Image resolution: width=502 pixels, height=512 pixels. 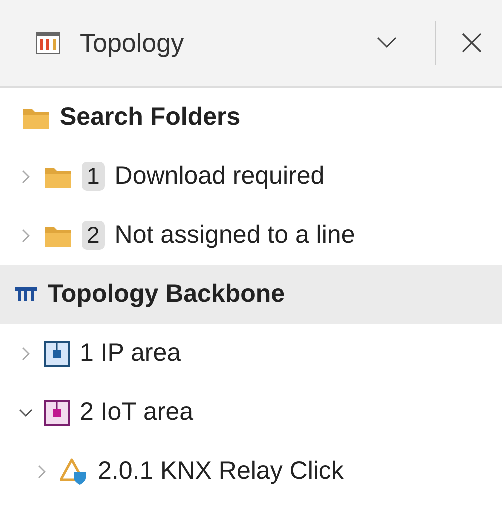 What do you see at coordinates (131, 353) in the screenshot?
I see `tree-item-label: 1 IP area` at bounding box center [131, 353].